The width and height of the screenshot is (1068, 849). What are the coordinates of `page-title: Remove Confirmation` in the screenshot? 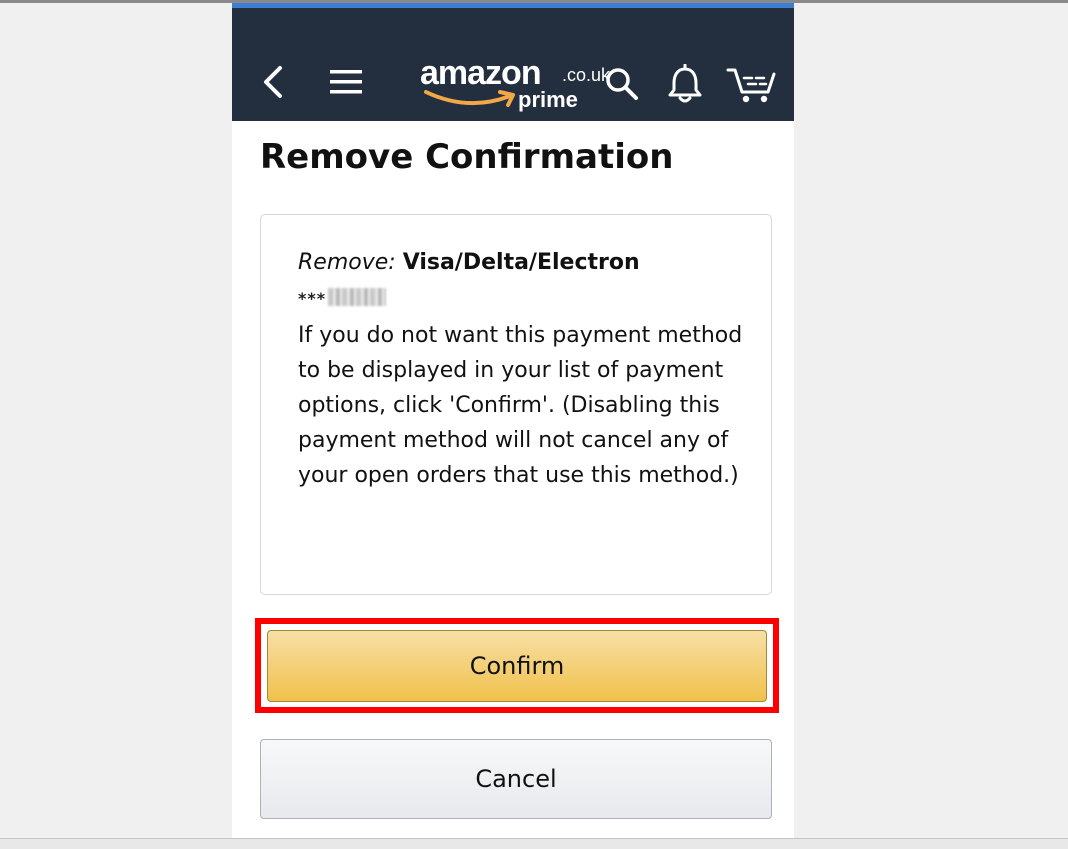 It's located at (467, 157).